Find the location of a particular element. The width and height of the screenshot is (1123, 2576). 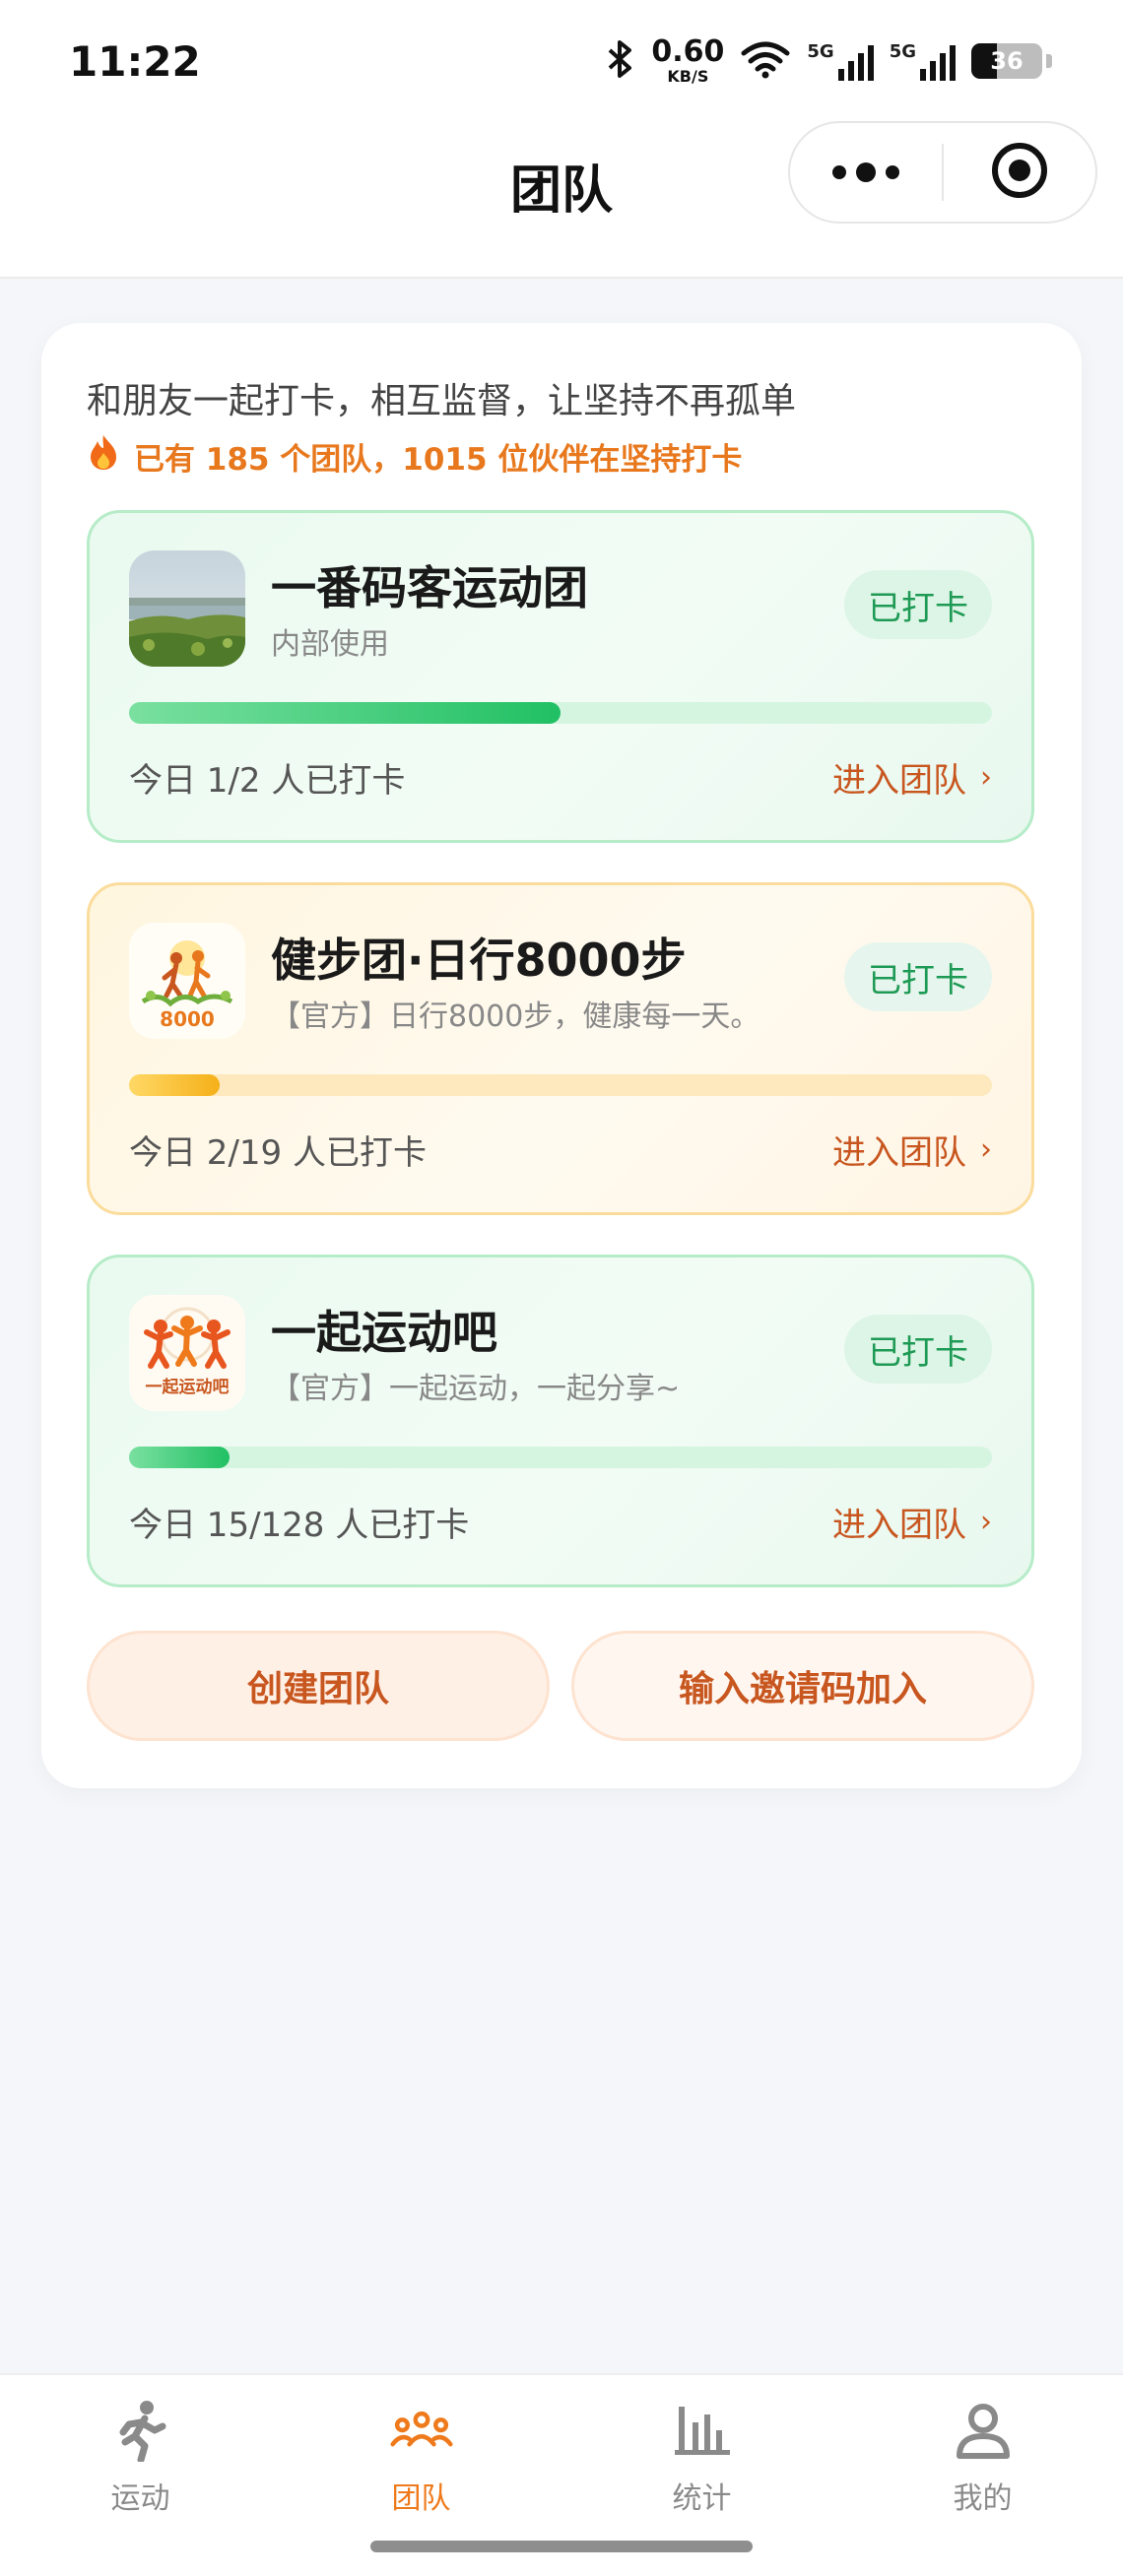

more-button is located at coordinates (866, 172).